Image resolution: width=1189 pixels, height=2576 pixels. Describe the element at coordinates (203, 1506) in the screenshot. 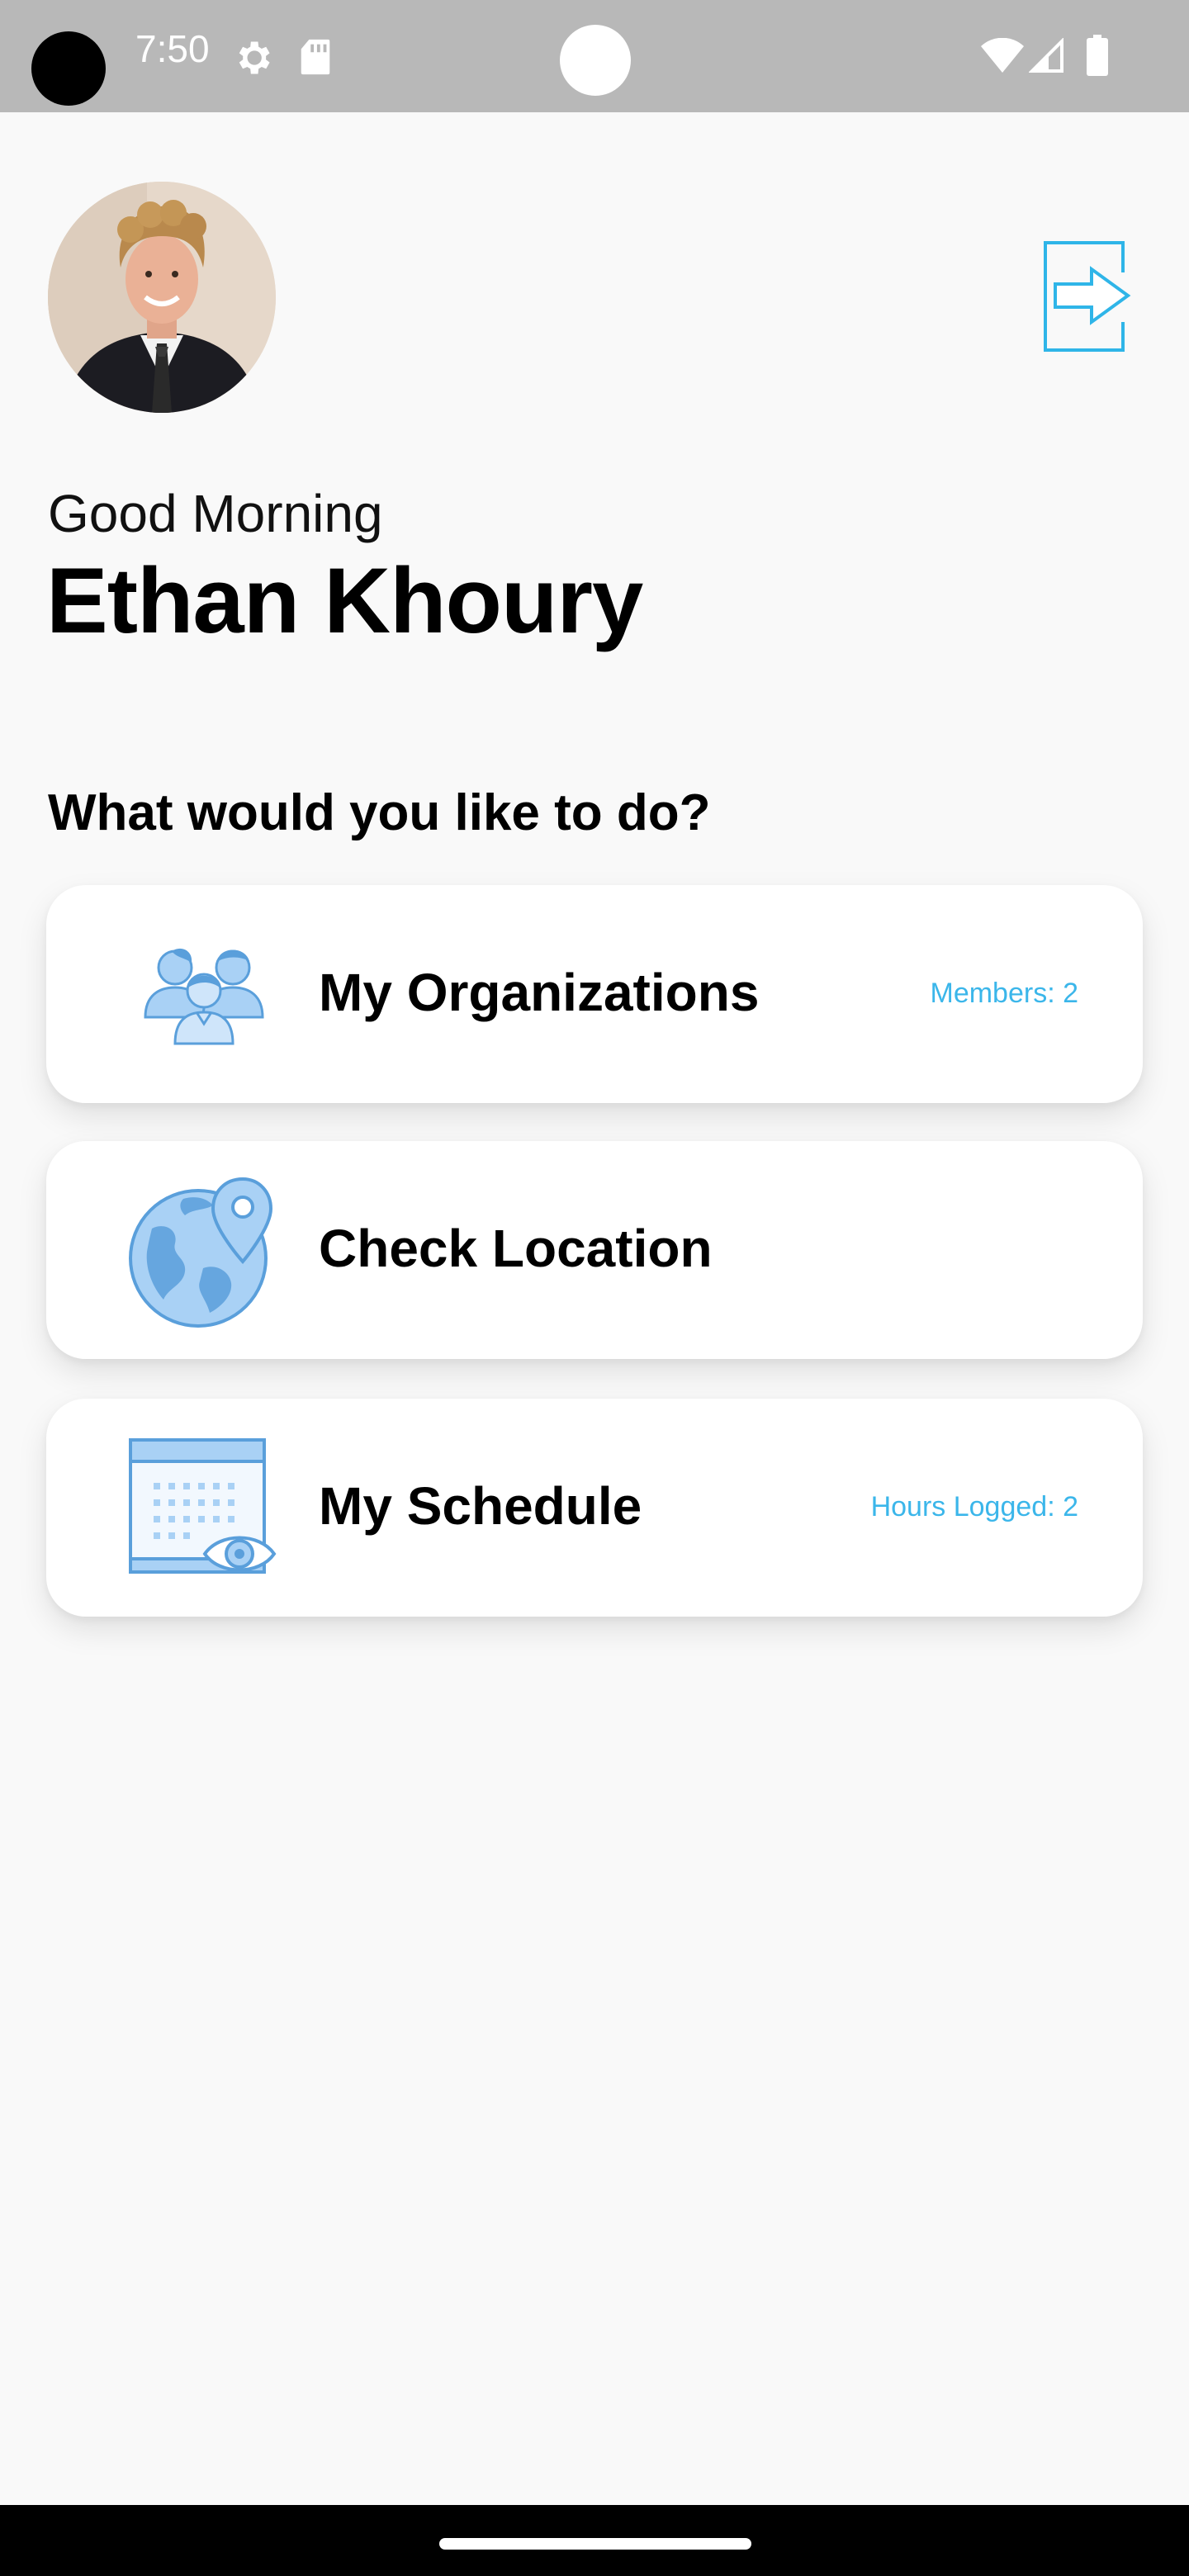

I see `calendar-view-icon` at that location.